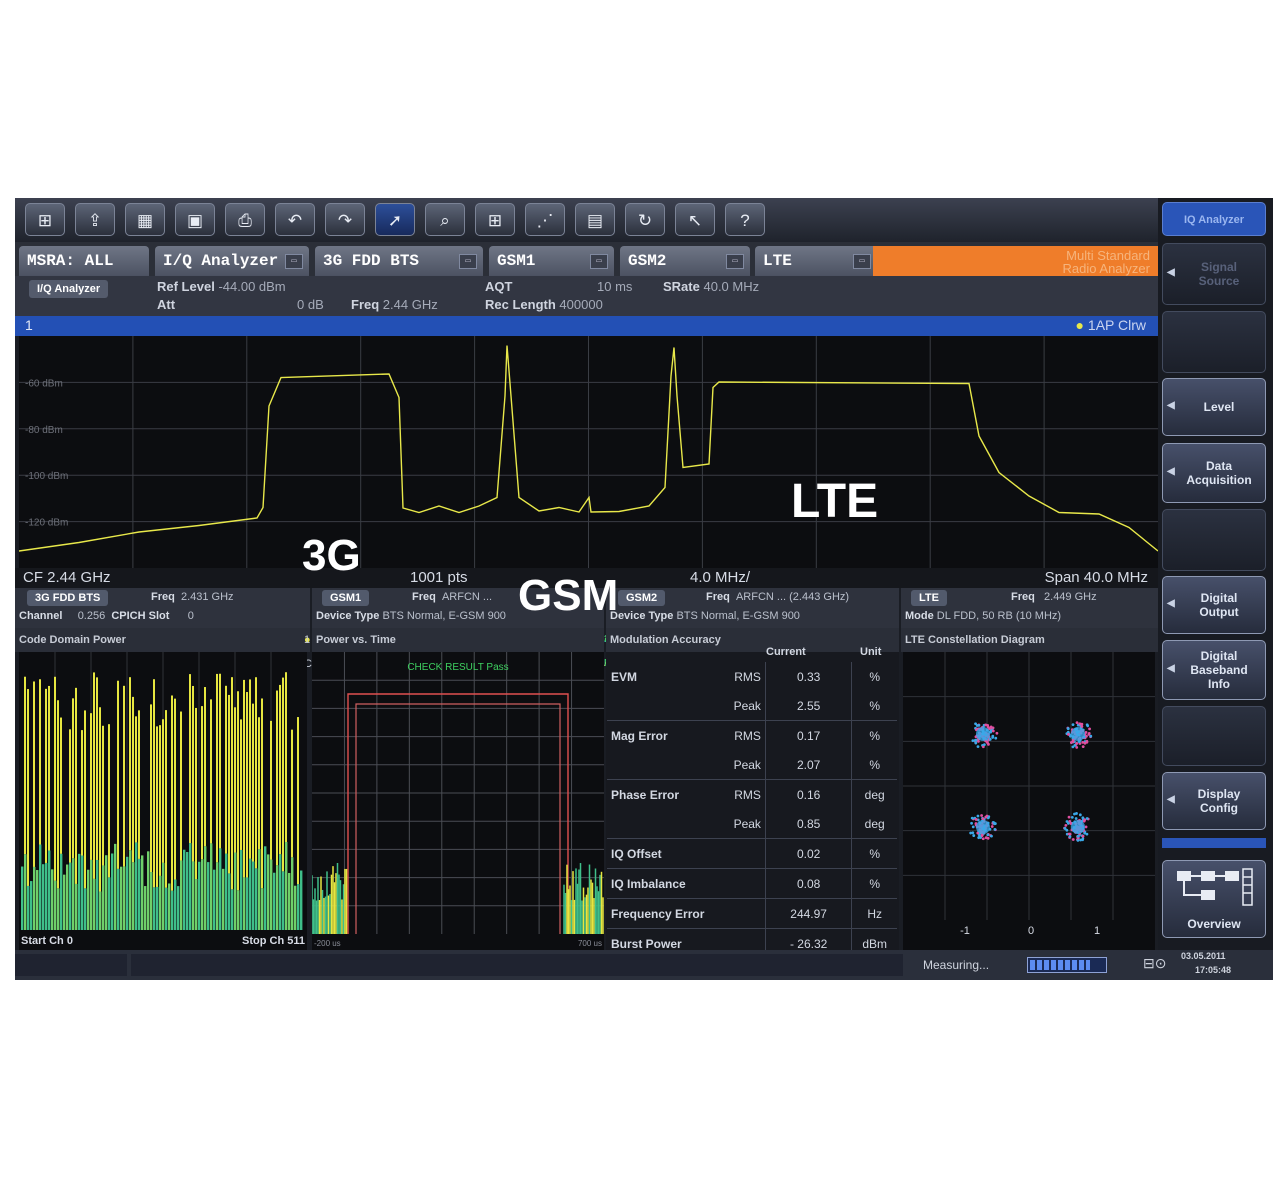 The width and height of the screenshot is (1280, 1190). I want to click on modulation-row: Phase Error RMS 0.16 deg, so click(752, 794).